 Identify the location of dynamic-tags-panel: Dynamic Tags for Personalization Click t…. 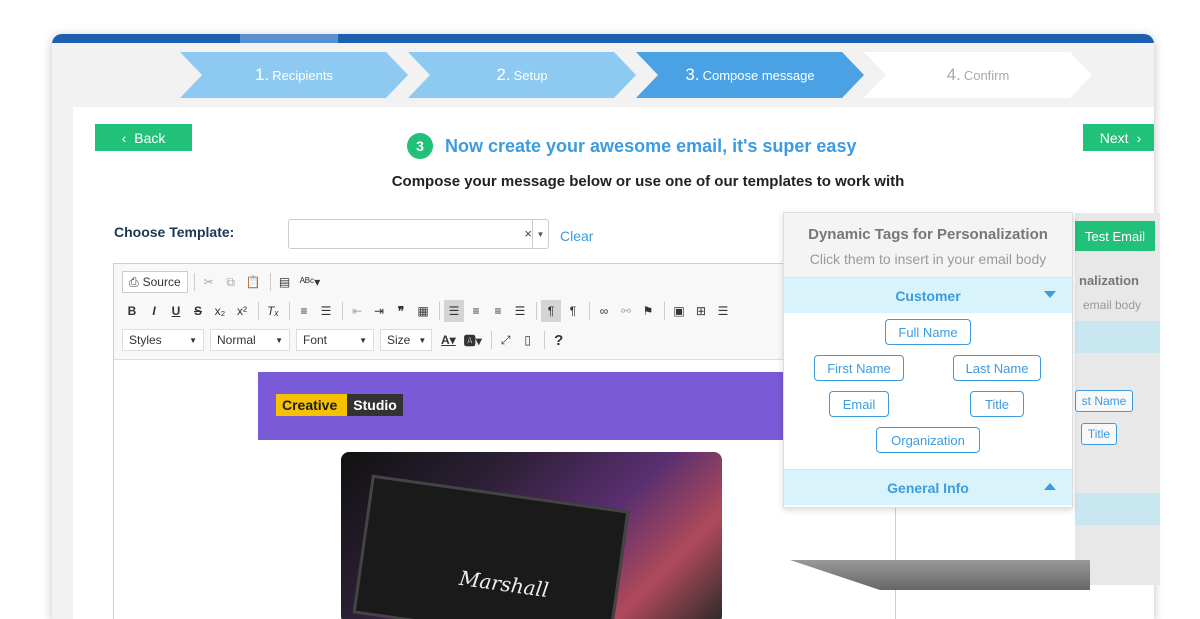
(928, 360).